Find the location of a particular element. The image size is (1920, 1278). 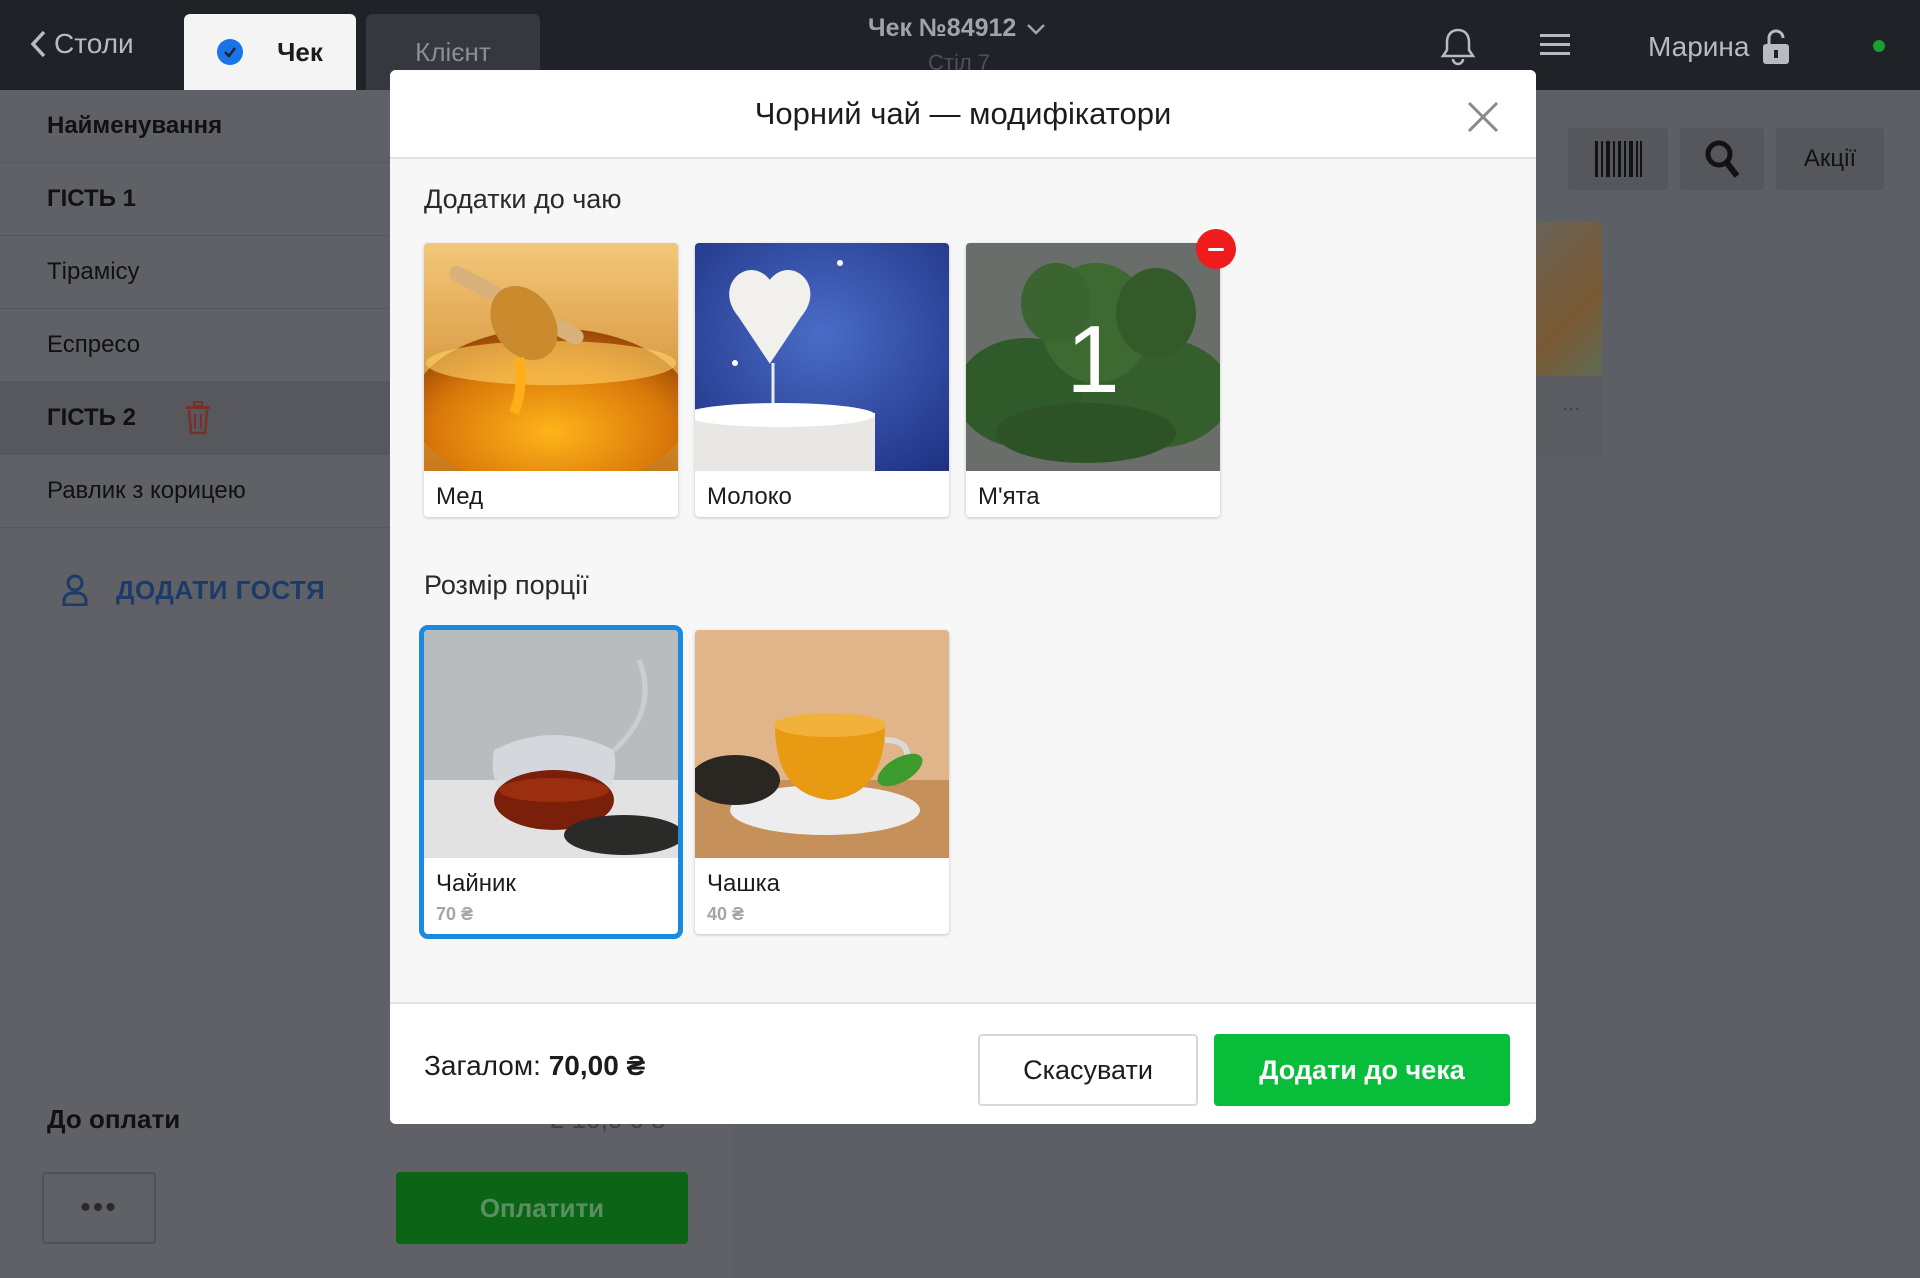

barcode-scan-button is located at coordinates (1618, 159).